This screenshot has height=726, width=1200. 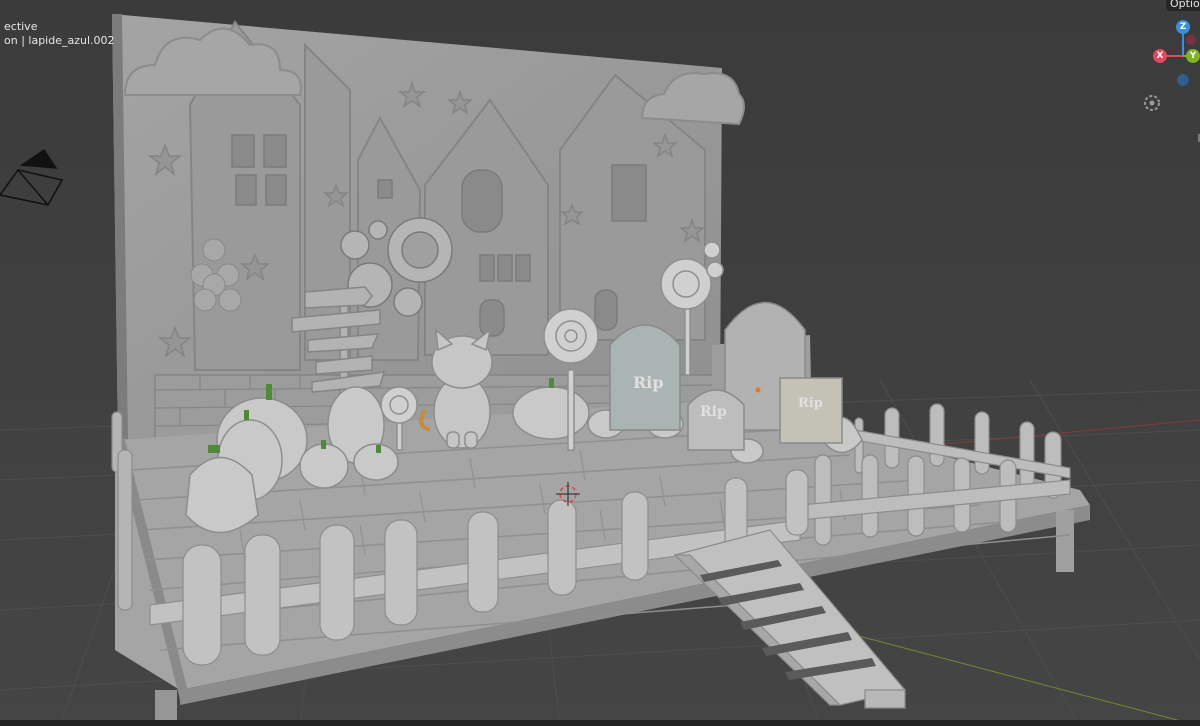 What do you see at coordinates (713, 412) in the screenshot?
I see `lapide-label-2: Rip` at bounding box center [713, 412].